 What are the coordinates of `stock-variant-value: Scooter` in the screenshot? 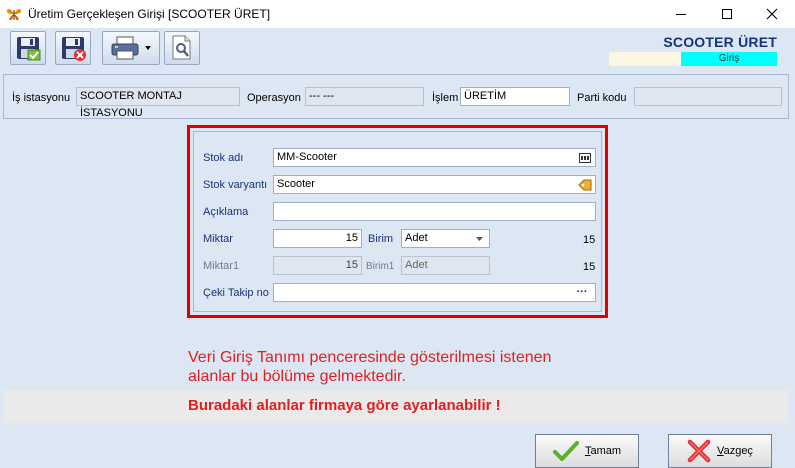 It's located at (296, 184).